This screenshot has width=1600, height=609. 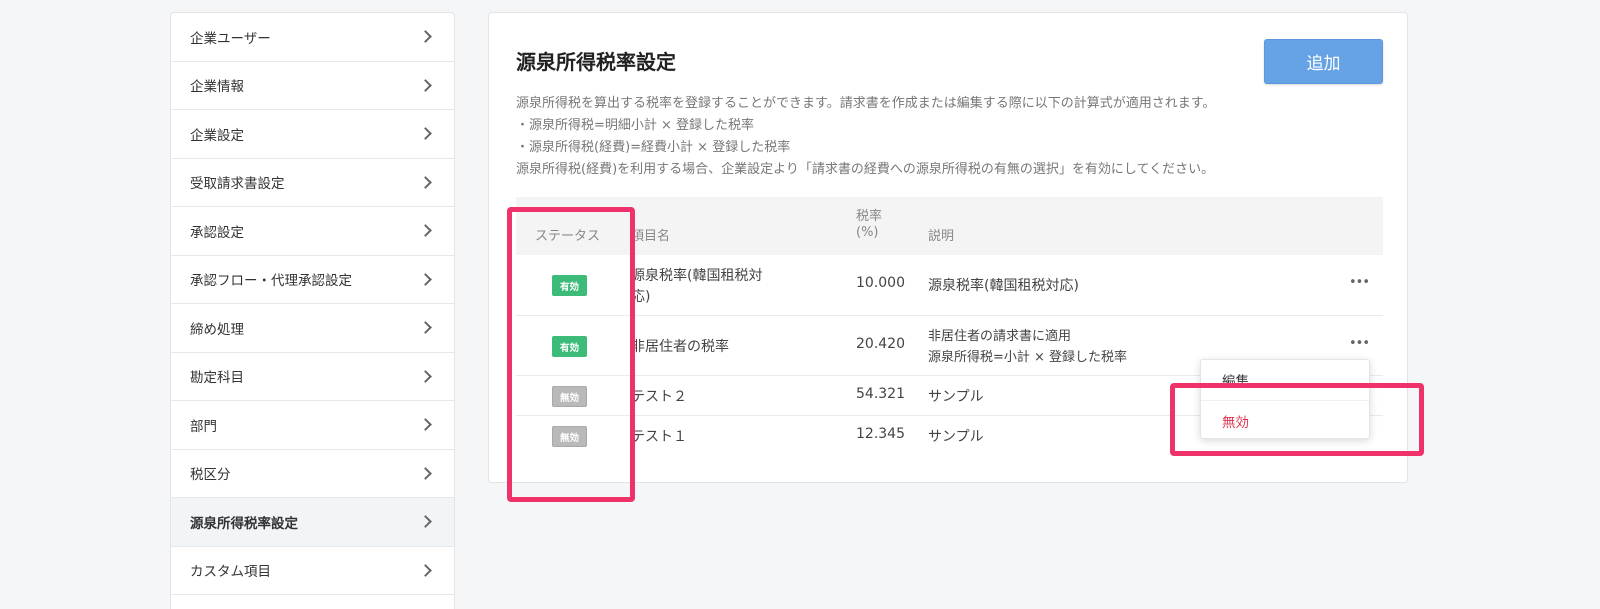 What do you see at coordinates (949, 226) in the screenshot?
I see `table-header: ステータス 項目名 税率 (%) 説明` at bounding box center [949, 226].